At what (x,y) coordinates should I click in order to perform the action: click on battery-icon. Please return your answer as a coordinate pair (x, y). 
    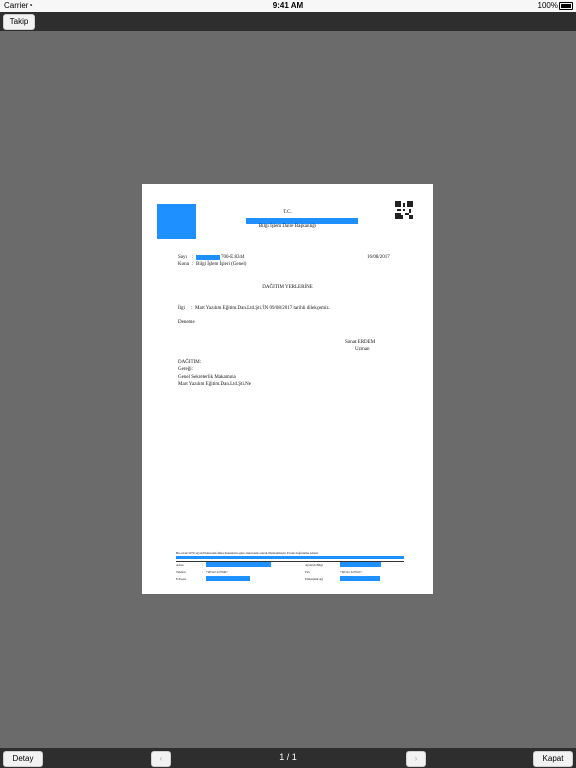
    Looking at the image, I should click on (566, 6).